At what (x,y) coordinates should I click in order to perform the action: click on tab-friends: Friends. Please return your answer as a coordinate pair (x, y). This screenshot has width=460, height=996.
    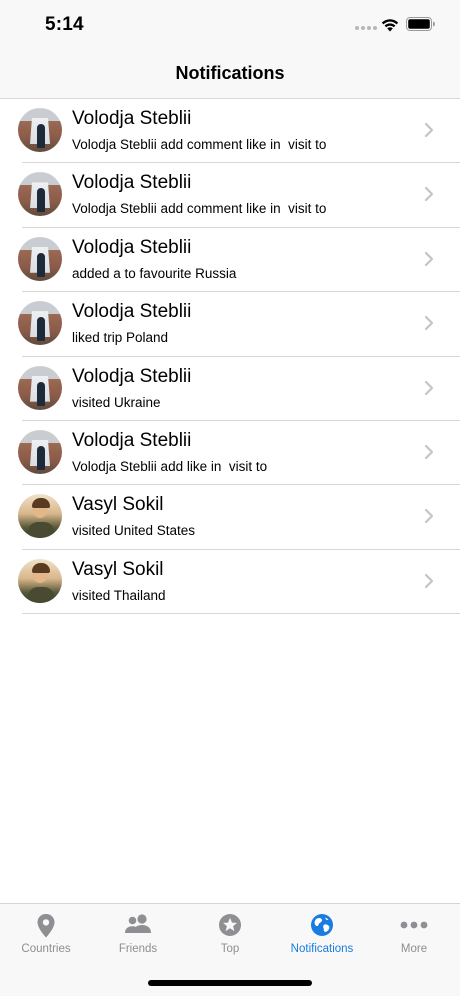
    Looking at the image, I should click on (138, 934).